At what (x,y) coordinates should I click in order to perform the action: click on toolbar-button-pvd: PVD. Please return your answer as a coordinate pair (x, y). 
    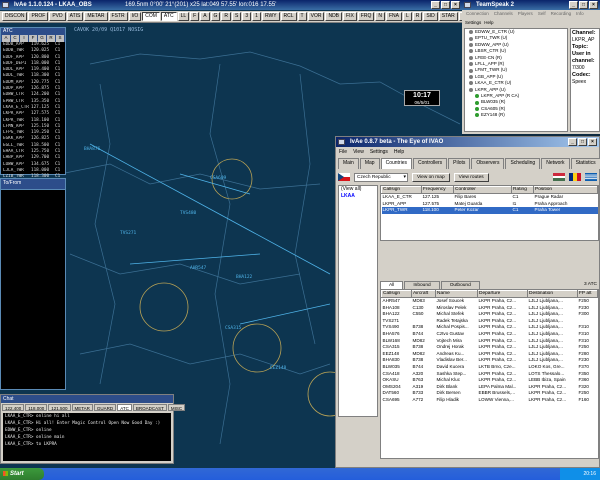
    Looking at the image, I should click on (57, 16).